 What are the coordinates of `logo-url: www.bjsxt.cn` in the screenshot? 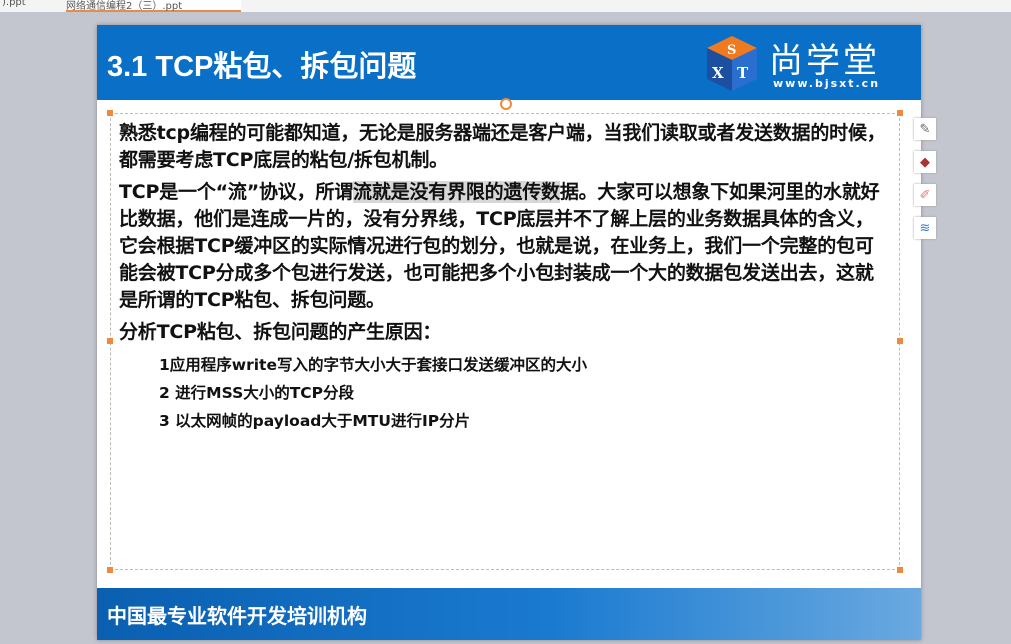 It's located at (827, 83).